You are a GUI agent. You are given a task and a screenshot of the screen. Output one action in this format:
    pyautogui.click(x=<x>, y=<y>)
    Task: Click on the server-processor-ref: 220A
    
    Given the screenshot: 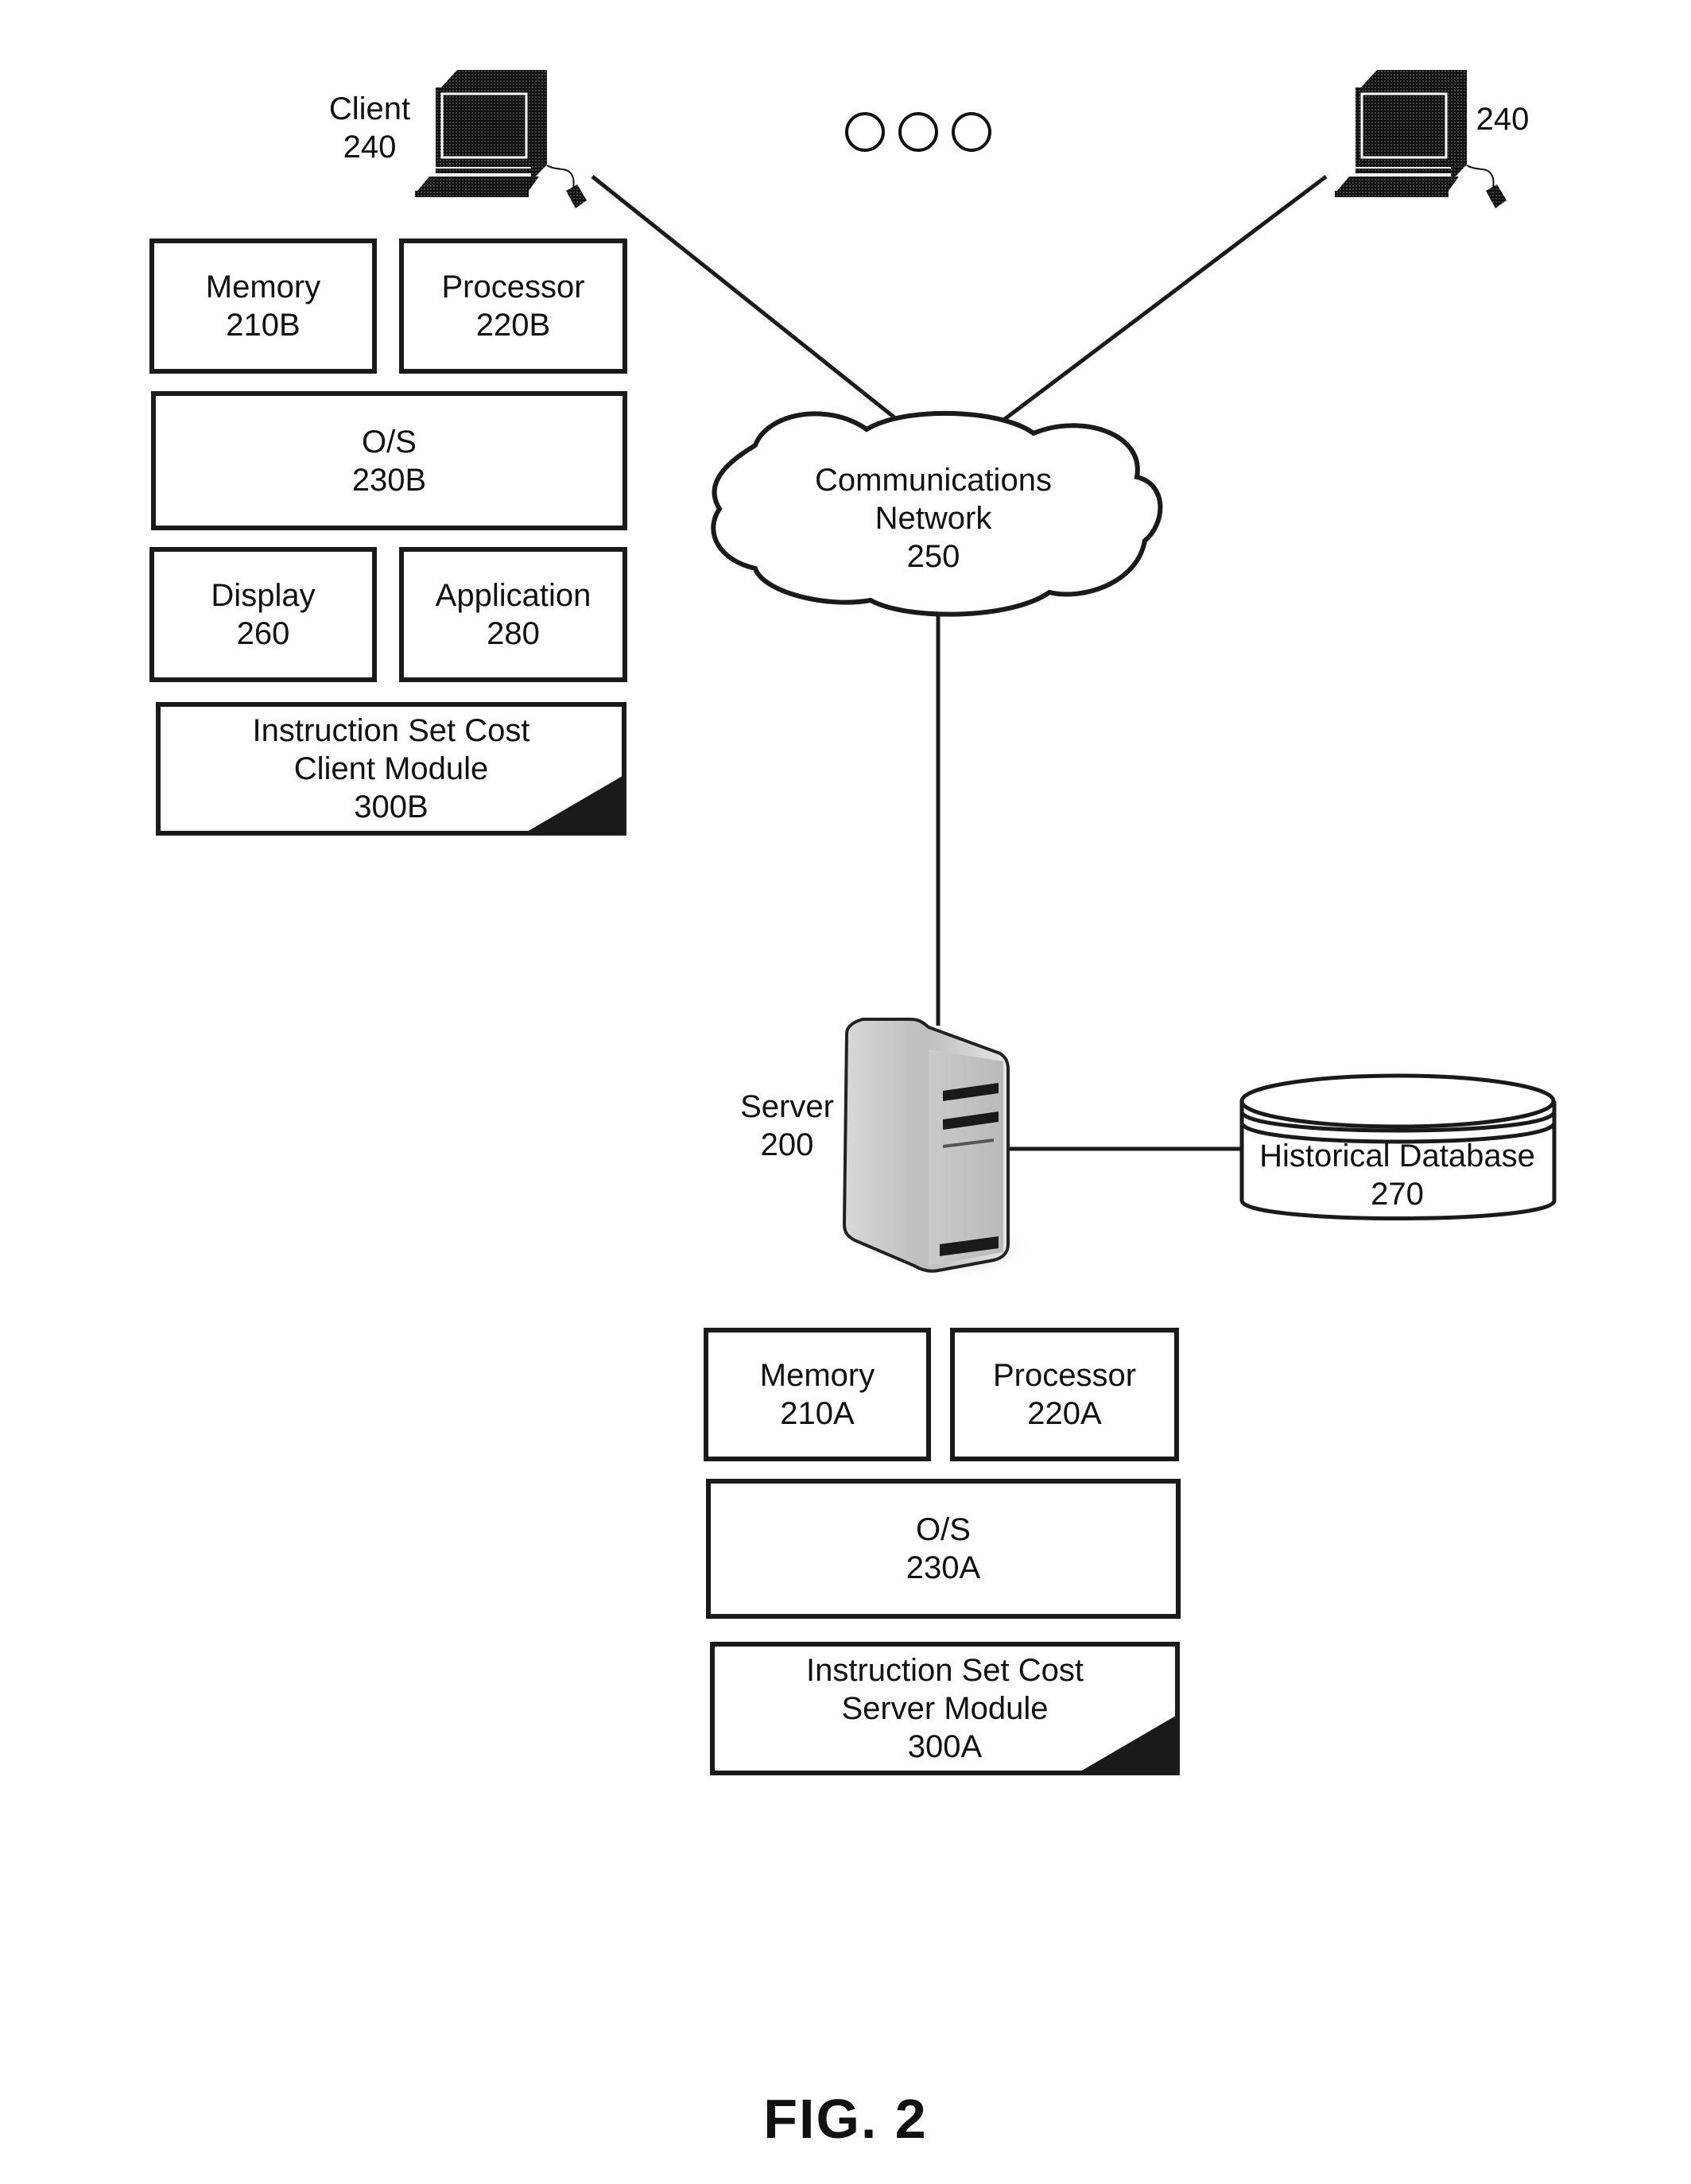 What is the action you would take?
    pyautogui.click(x=1064, y=1413)
    